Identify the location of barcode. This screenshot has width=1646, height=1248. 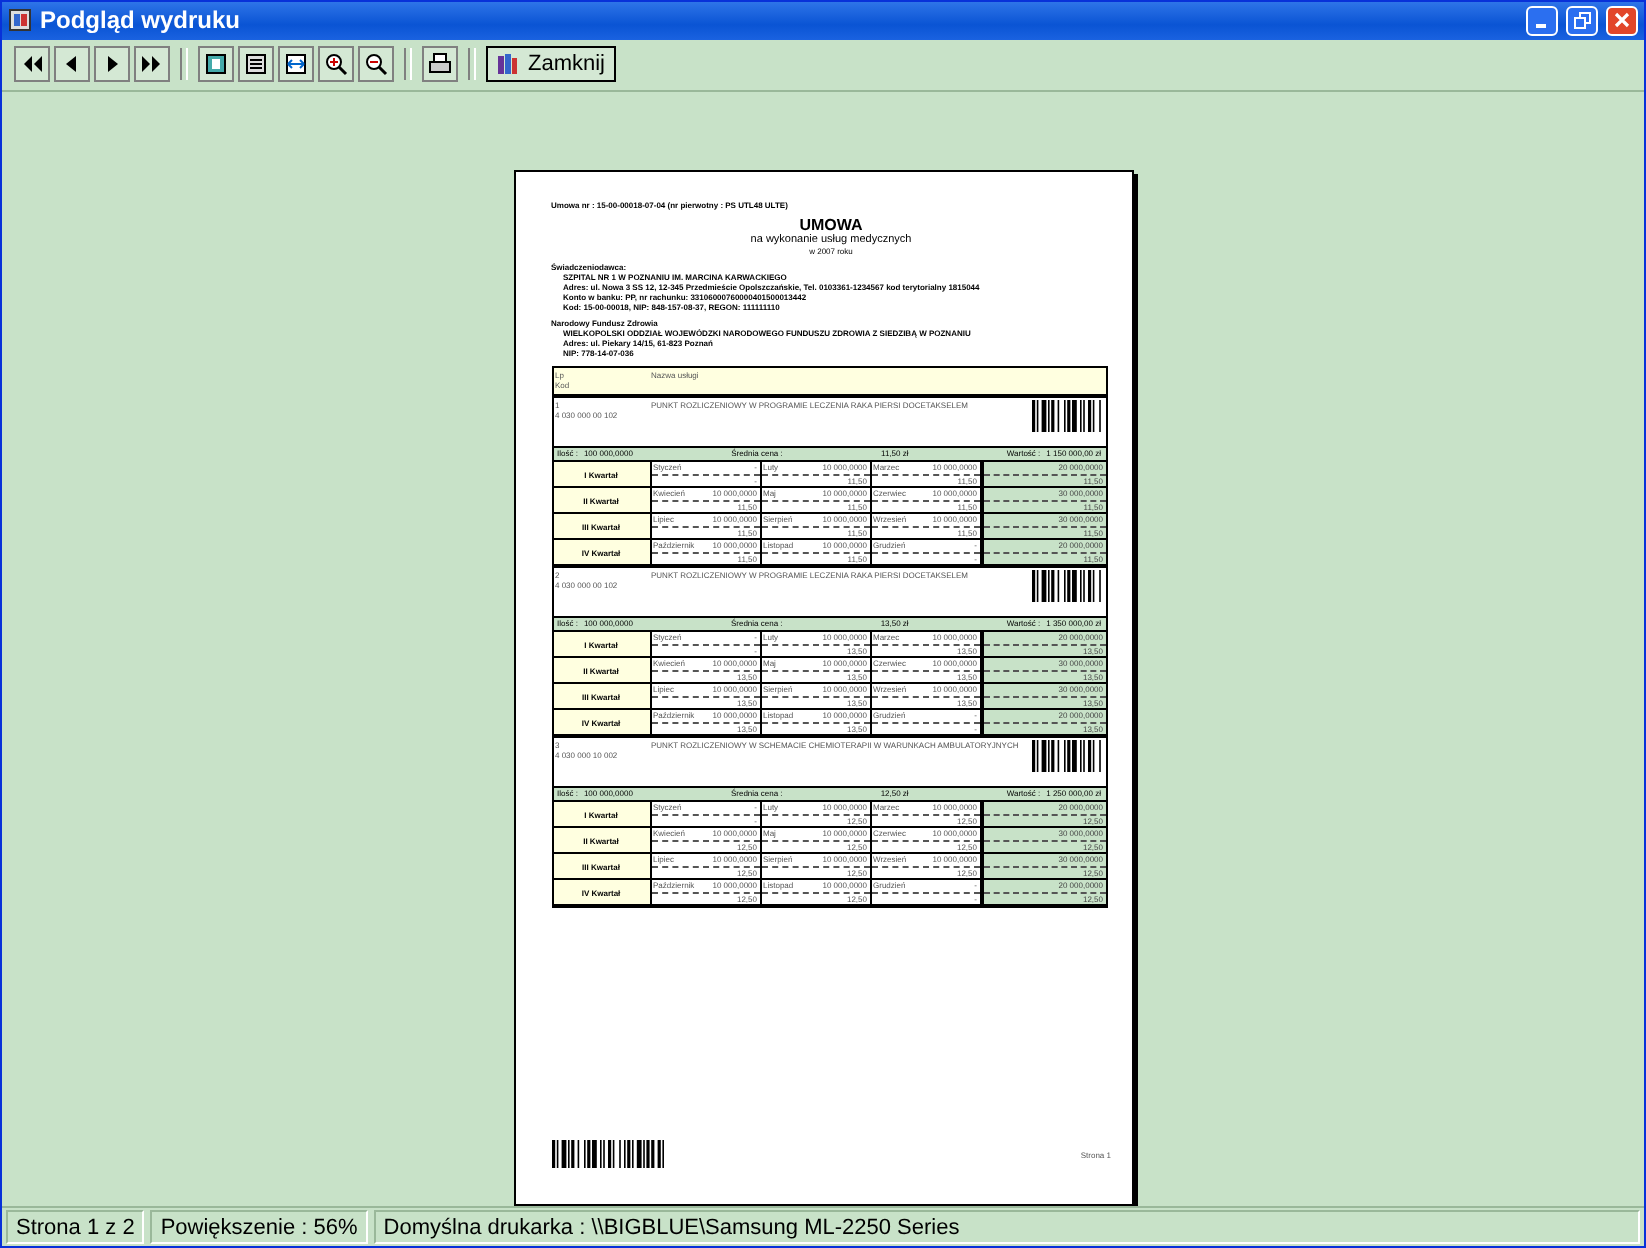
(607, 1154).